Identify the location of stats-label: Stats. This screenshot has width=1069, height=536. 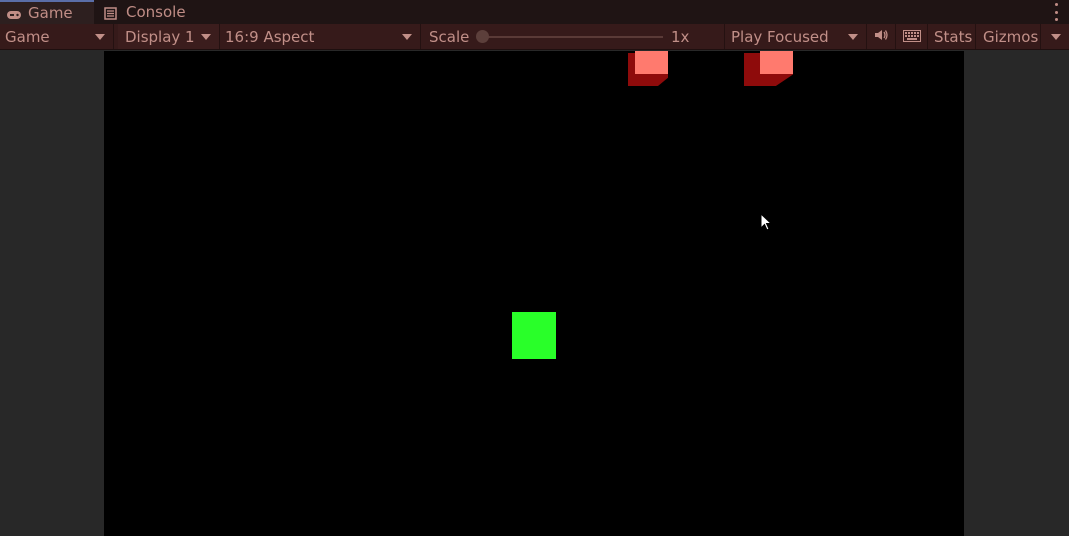
(953, 36).